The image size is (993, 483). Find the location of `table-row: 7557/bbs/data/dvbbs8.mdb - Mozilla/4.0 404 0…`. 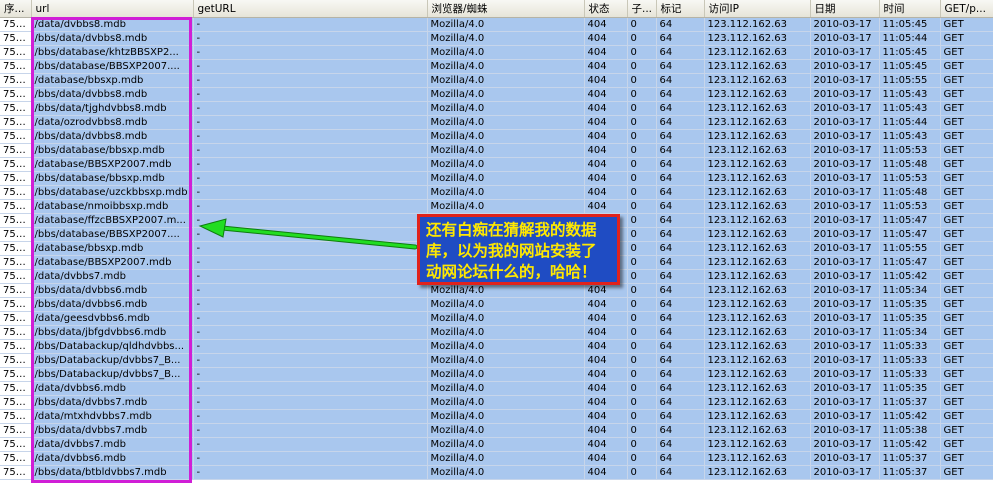

table-row: 7557/bbs/data/dvbbs8.mdb - Mozilla/4.0 404 0… is located at coordinates (496, 38).